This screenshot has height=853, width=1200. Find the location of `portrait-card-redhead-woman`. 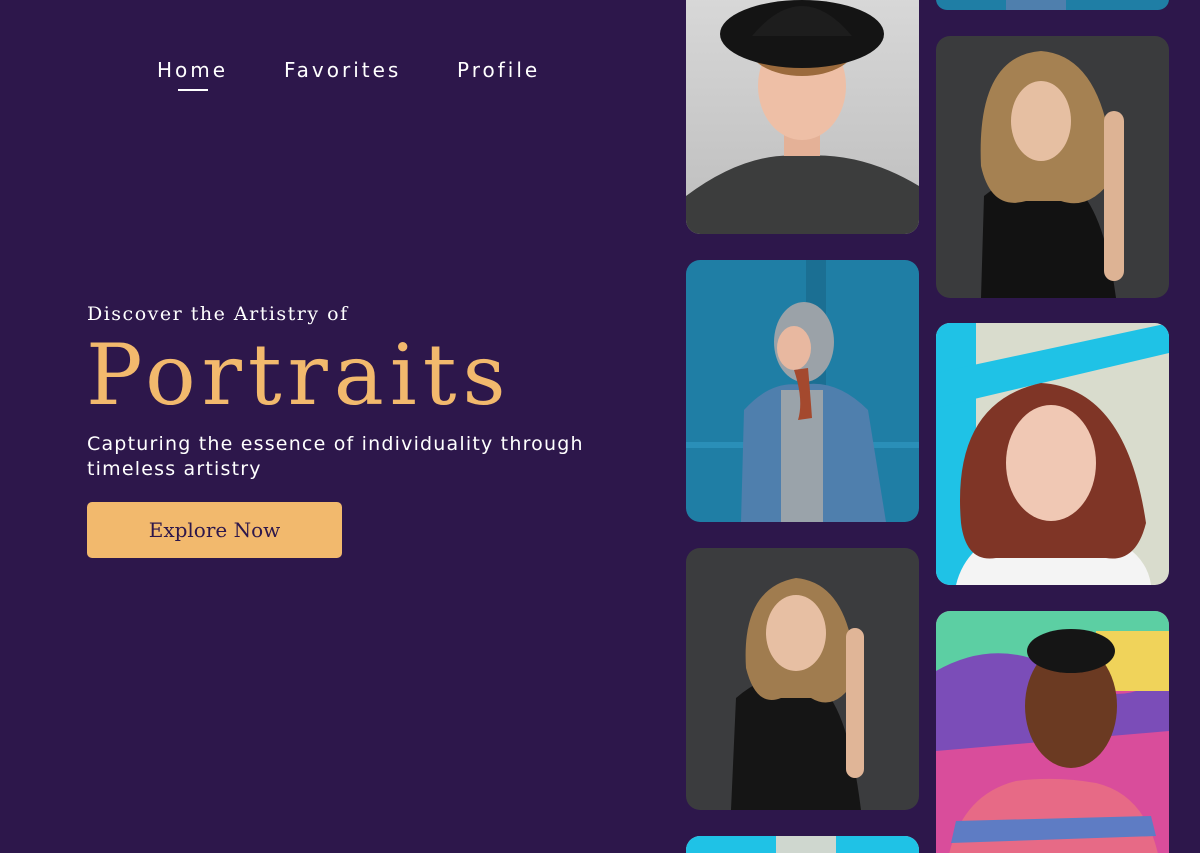

portrait-card-redhead-woman is located at coordinates (1052, 454).